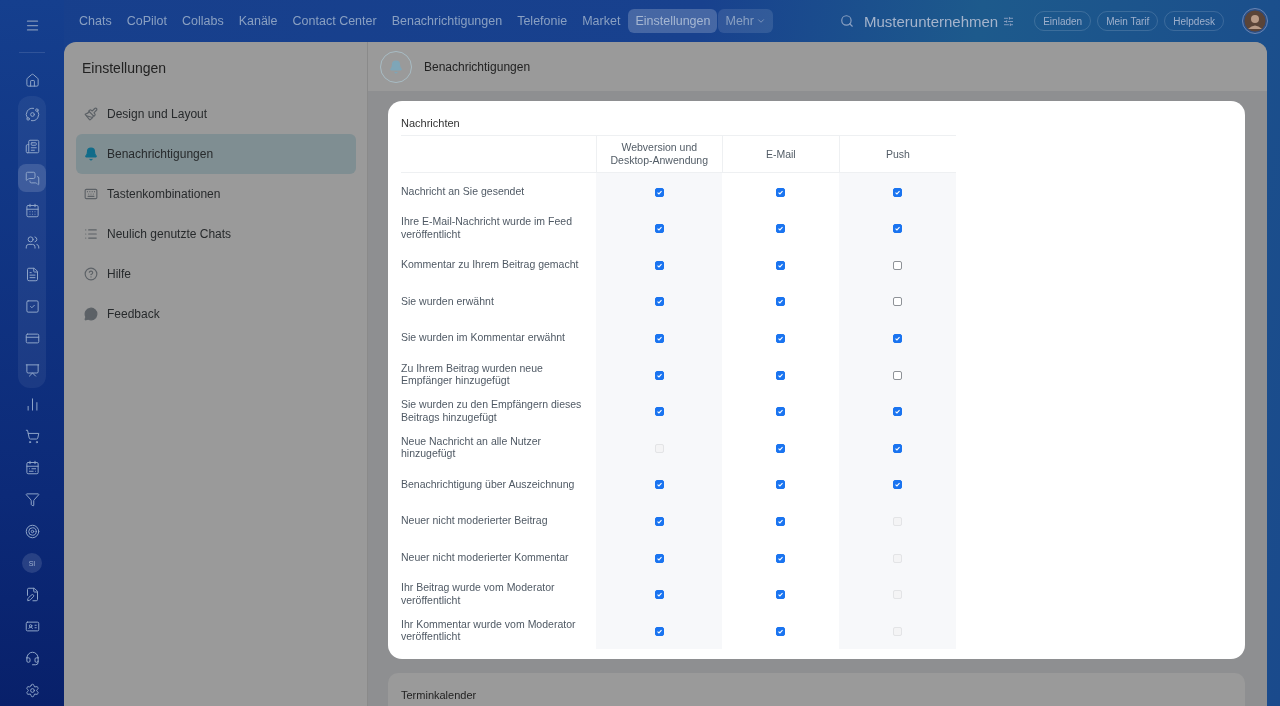 This screenshot has height=706, width=1280. Describe the element at coordinates (91, 194) in the screenshot. I see `keyboard-icon` at that location.